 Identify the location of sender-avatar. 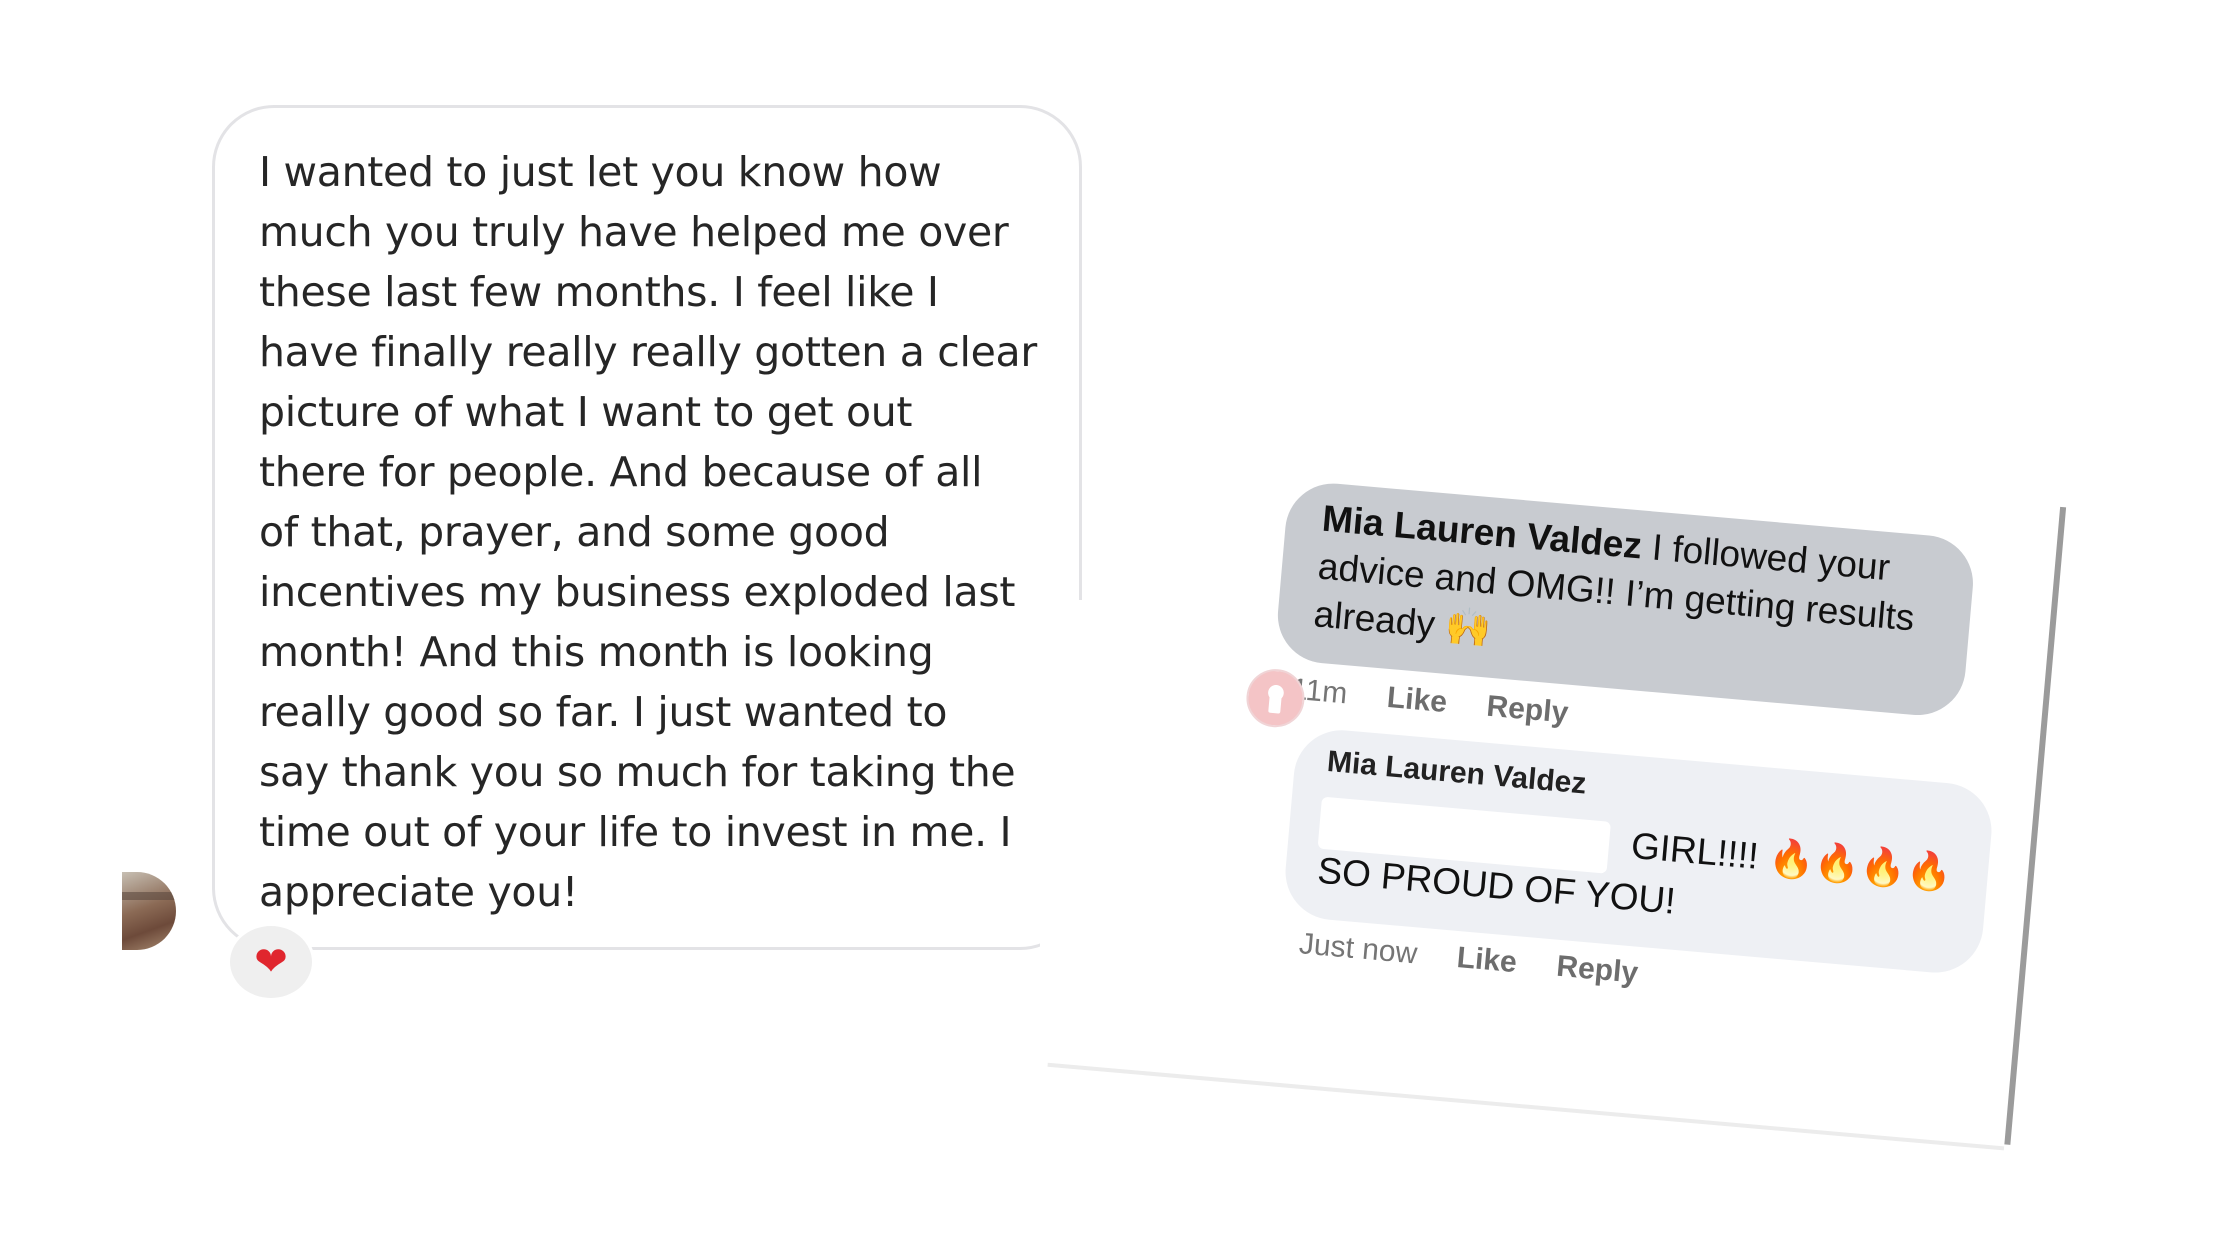
(149, 911).